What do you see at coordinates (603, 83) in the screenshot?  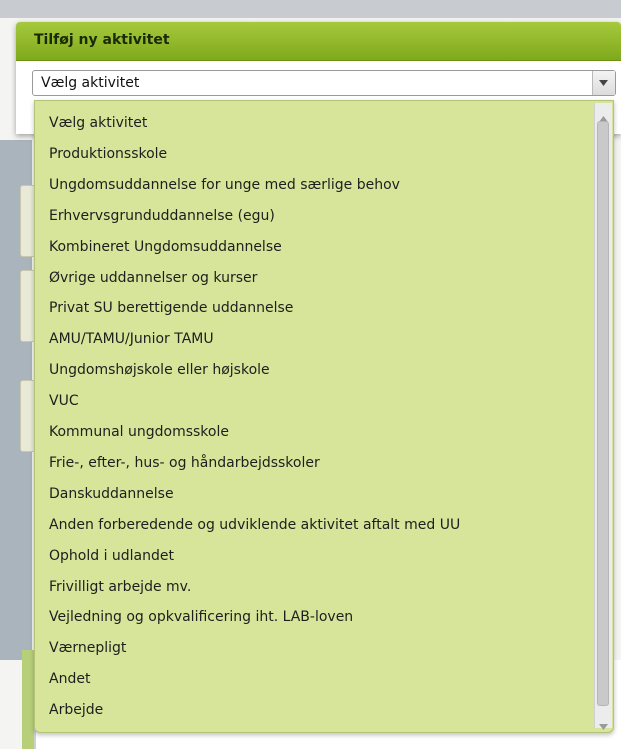 I see `chevron-down-icon` at bounding box center [603, 83].